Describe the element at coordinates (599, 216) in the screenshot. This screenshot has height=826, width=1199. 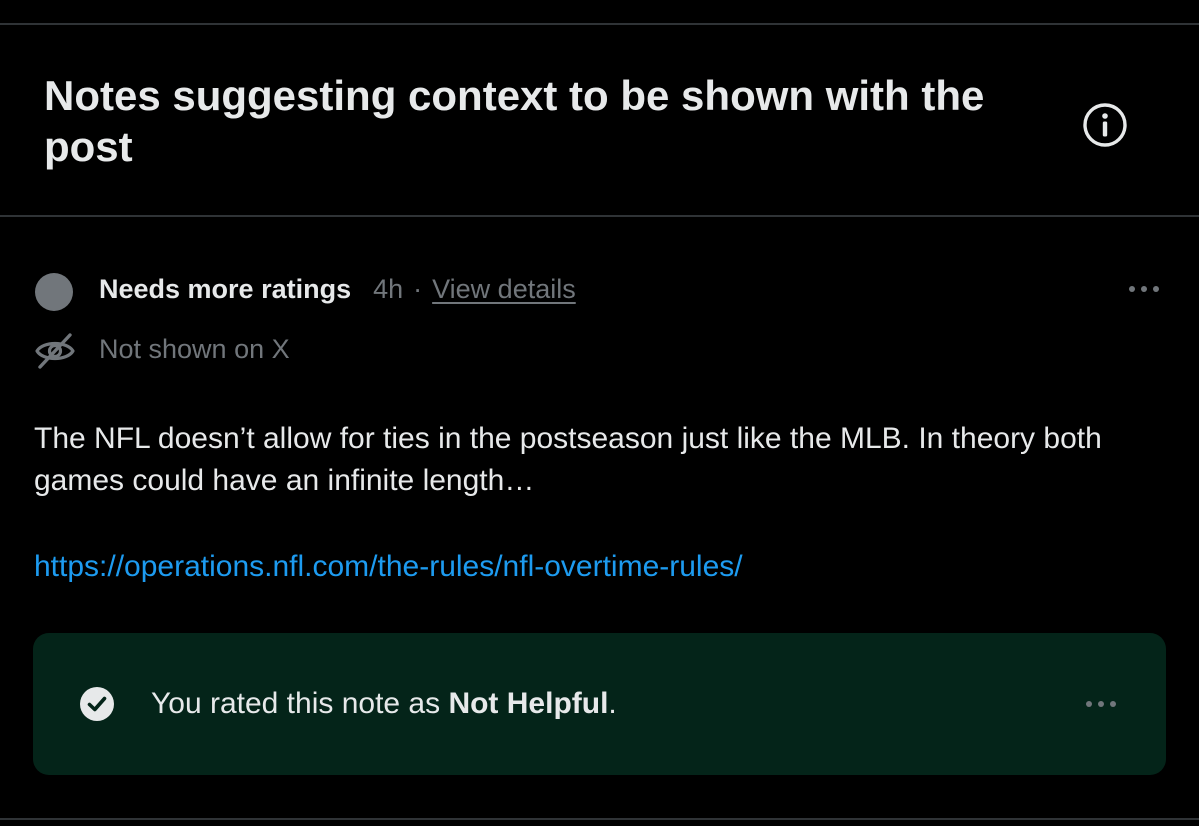
I see `header-divider` at that location.